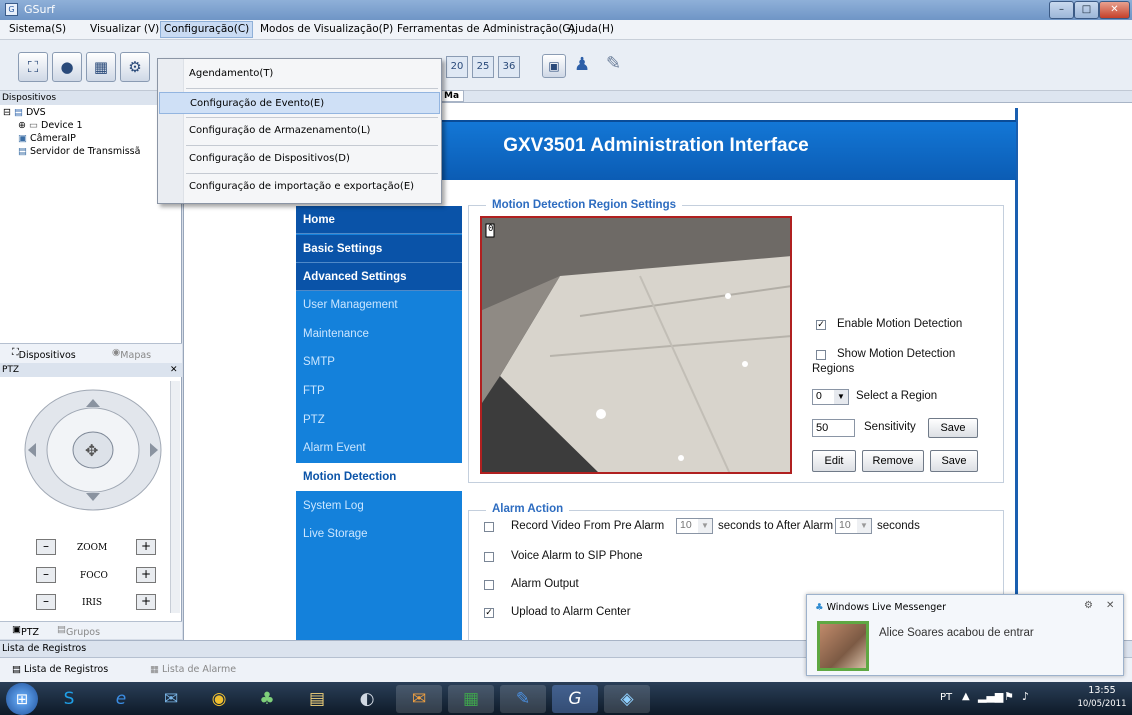 The height and width of the screenshot is (715, 1132). What do you see at coordinates (419, 699) in the screenshot?
I see `outlook-icon: ✉` at bounding box center [419, 699].